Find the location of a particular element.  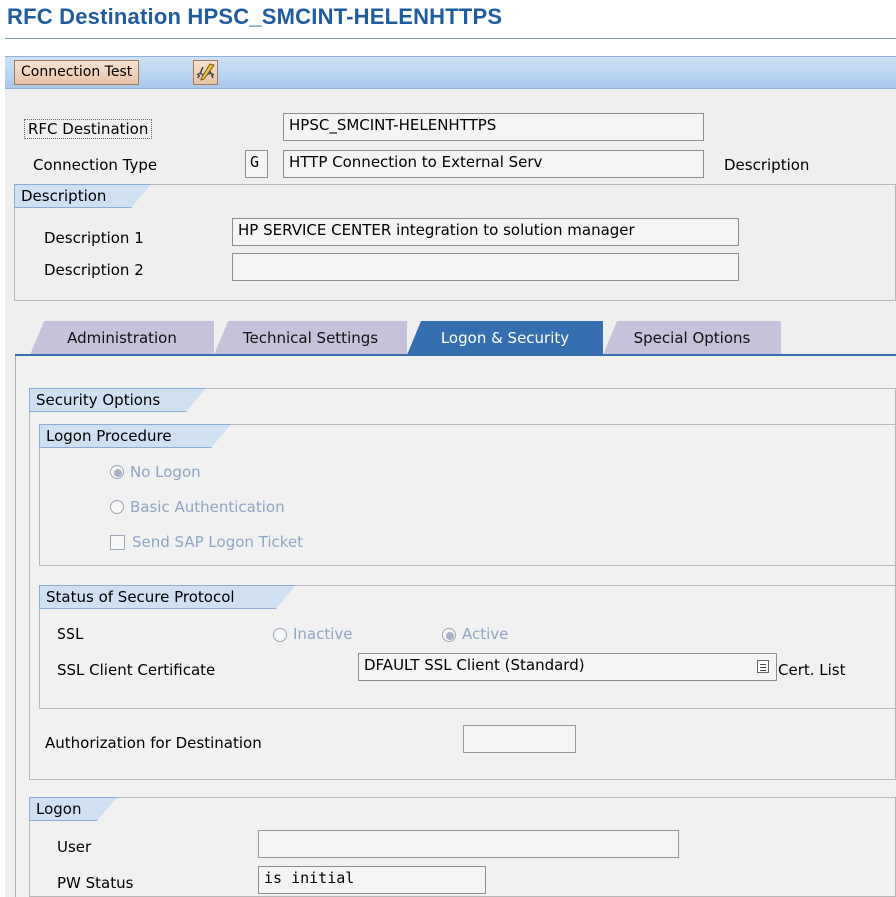

ssl-client-cert-label: SSL Client Certificate is located at coordinates (136, 670).